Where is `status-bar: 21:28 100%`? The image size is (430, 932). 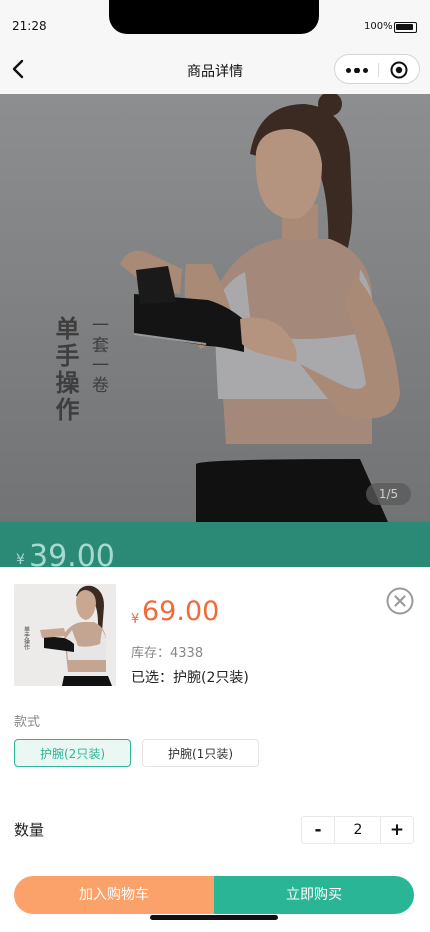
status-bar: 21:28 100% is located at coordinates (215, 22).